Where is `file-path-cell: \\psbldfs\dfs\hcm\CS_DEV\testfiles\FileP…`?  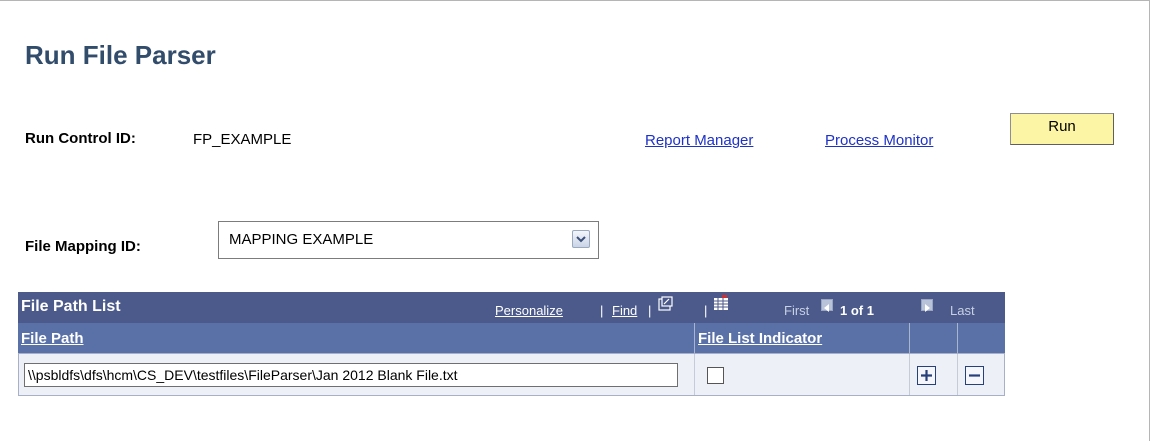
file-path-cell: \\psbldfs\dfs\hcm\CS_DEV\testfiles\FileP… is located at coordinates (357, 374).